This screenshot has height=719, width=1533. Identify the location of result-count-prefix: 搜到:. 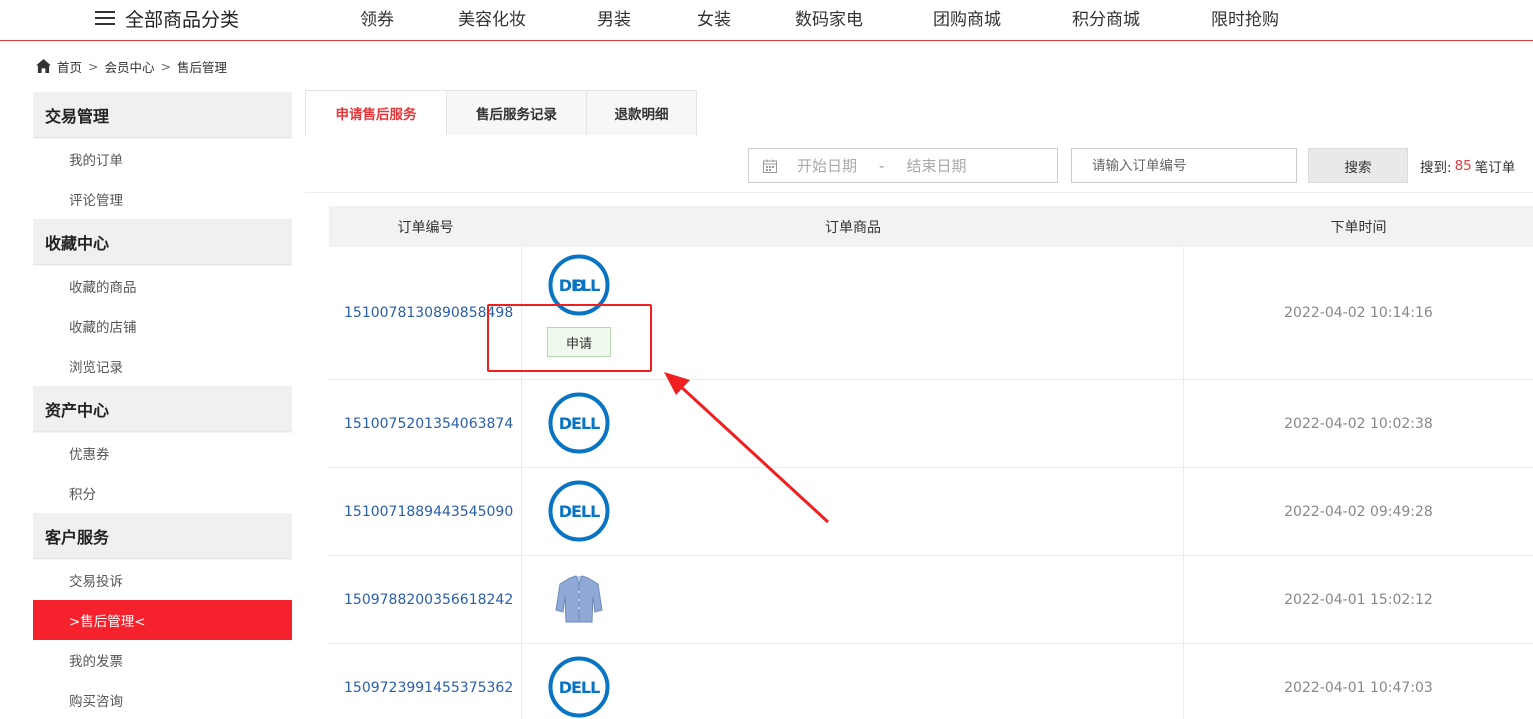
(1436, 167).